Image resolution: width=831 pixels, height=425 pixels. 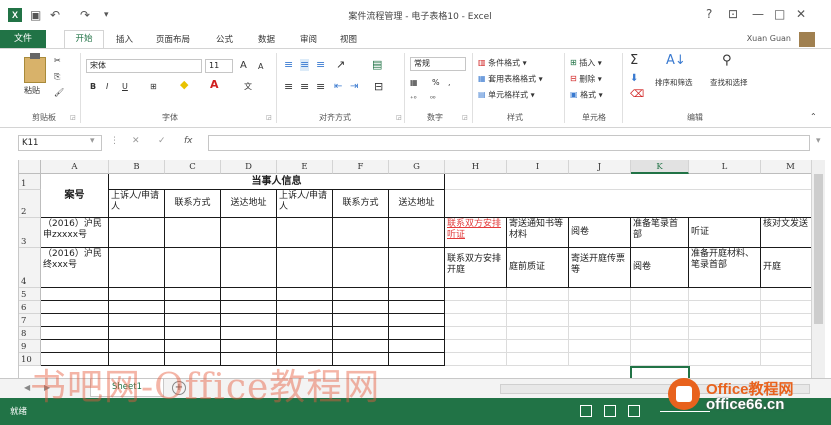 What do you see at coordinates (57, 61) in the screenshot?
I see `cut-icon: ✂` at bounding box center [57, 61].